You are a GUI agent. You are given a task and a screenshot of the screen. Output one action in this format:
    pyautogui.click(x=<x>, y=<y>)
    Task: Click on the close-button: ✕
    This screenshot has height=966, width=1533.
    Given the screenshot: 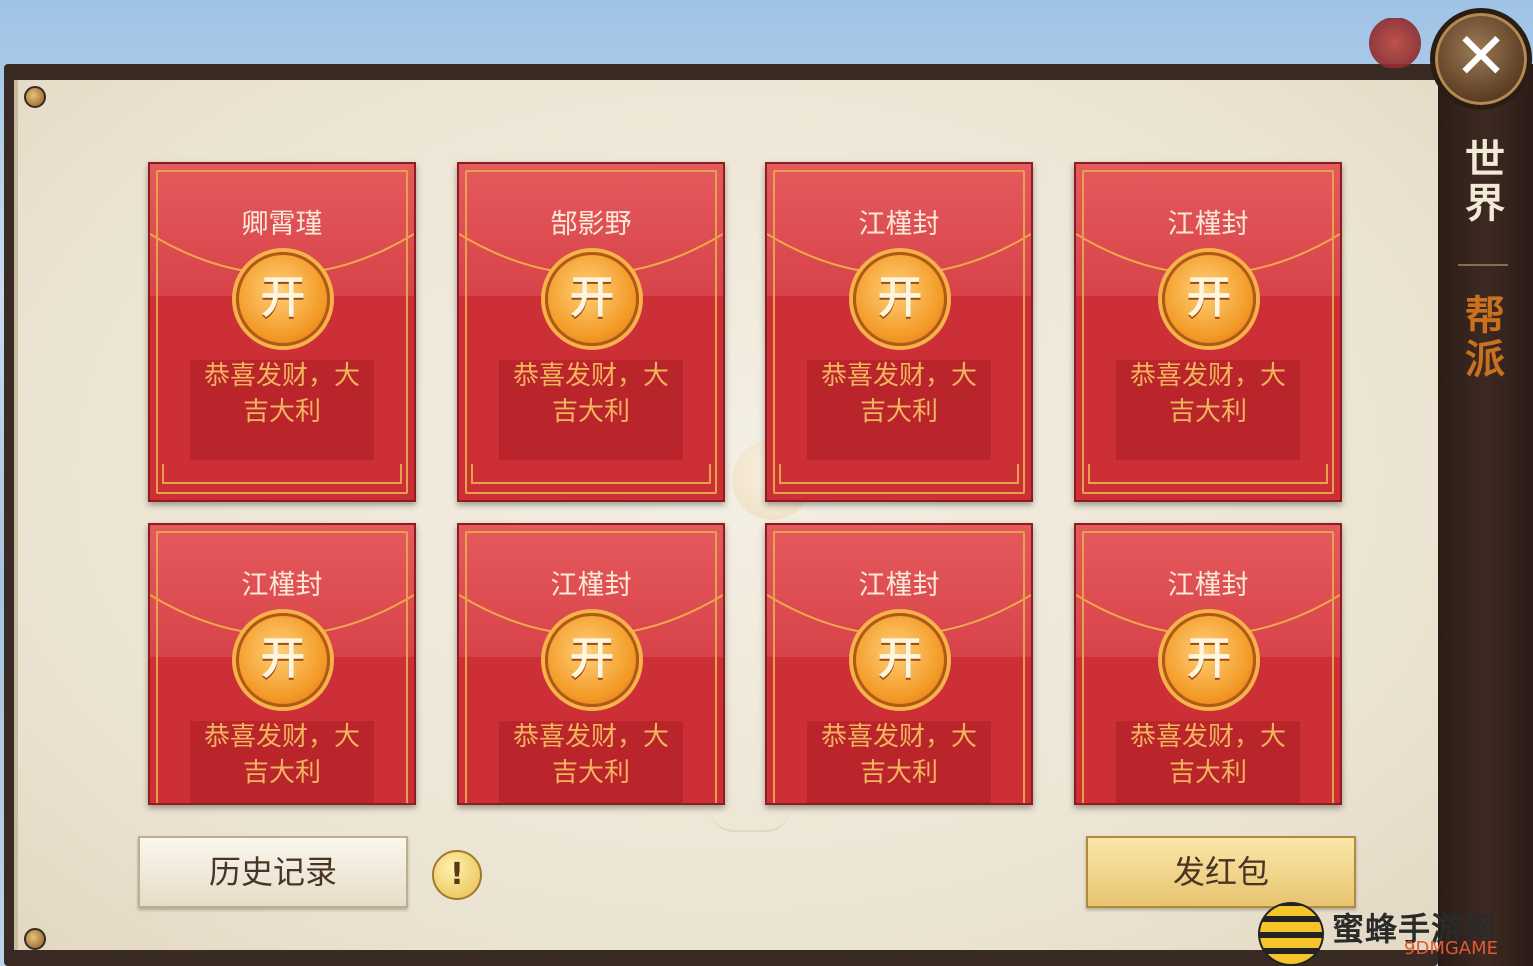 What is the action you would take?
    pyautogui.click(x=1481, y=59)
    